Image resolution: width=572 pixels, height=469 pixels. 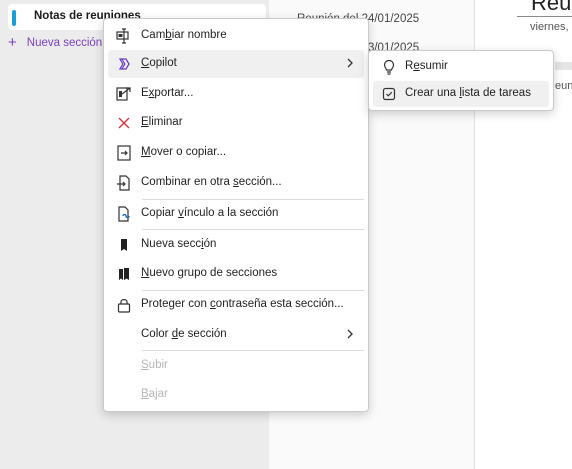 What do you see at coordinates (124, 183) in the screenshot?
I see `merge-icon` at bounding box center [124, 183].